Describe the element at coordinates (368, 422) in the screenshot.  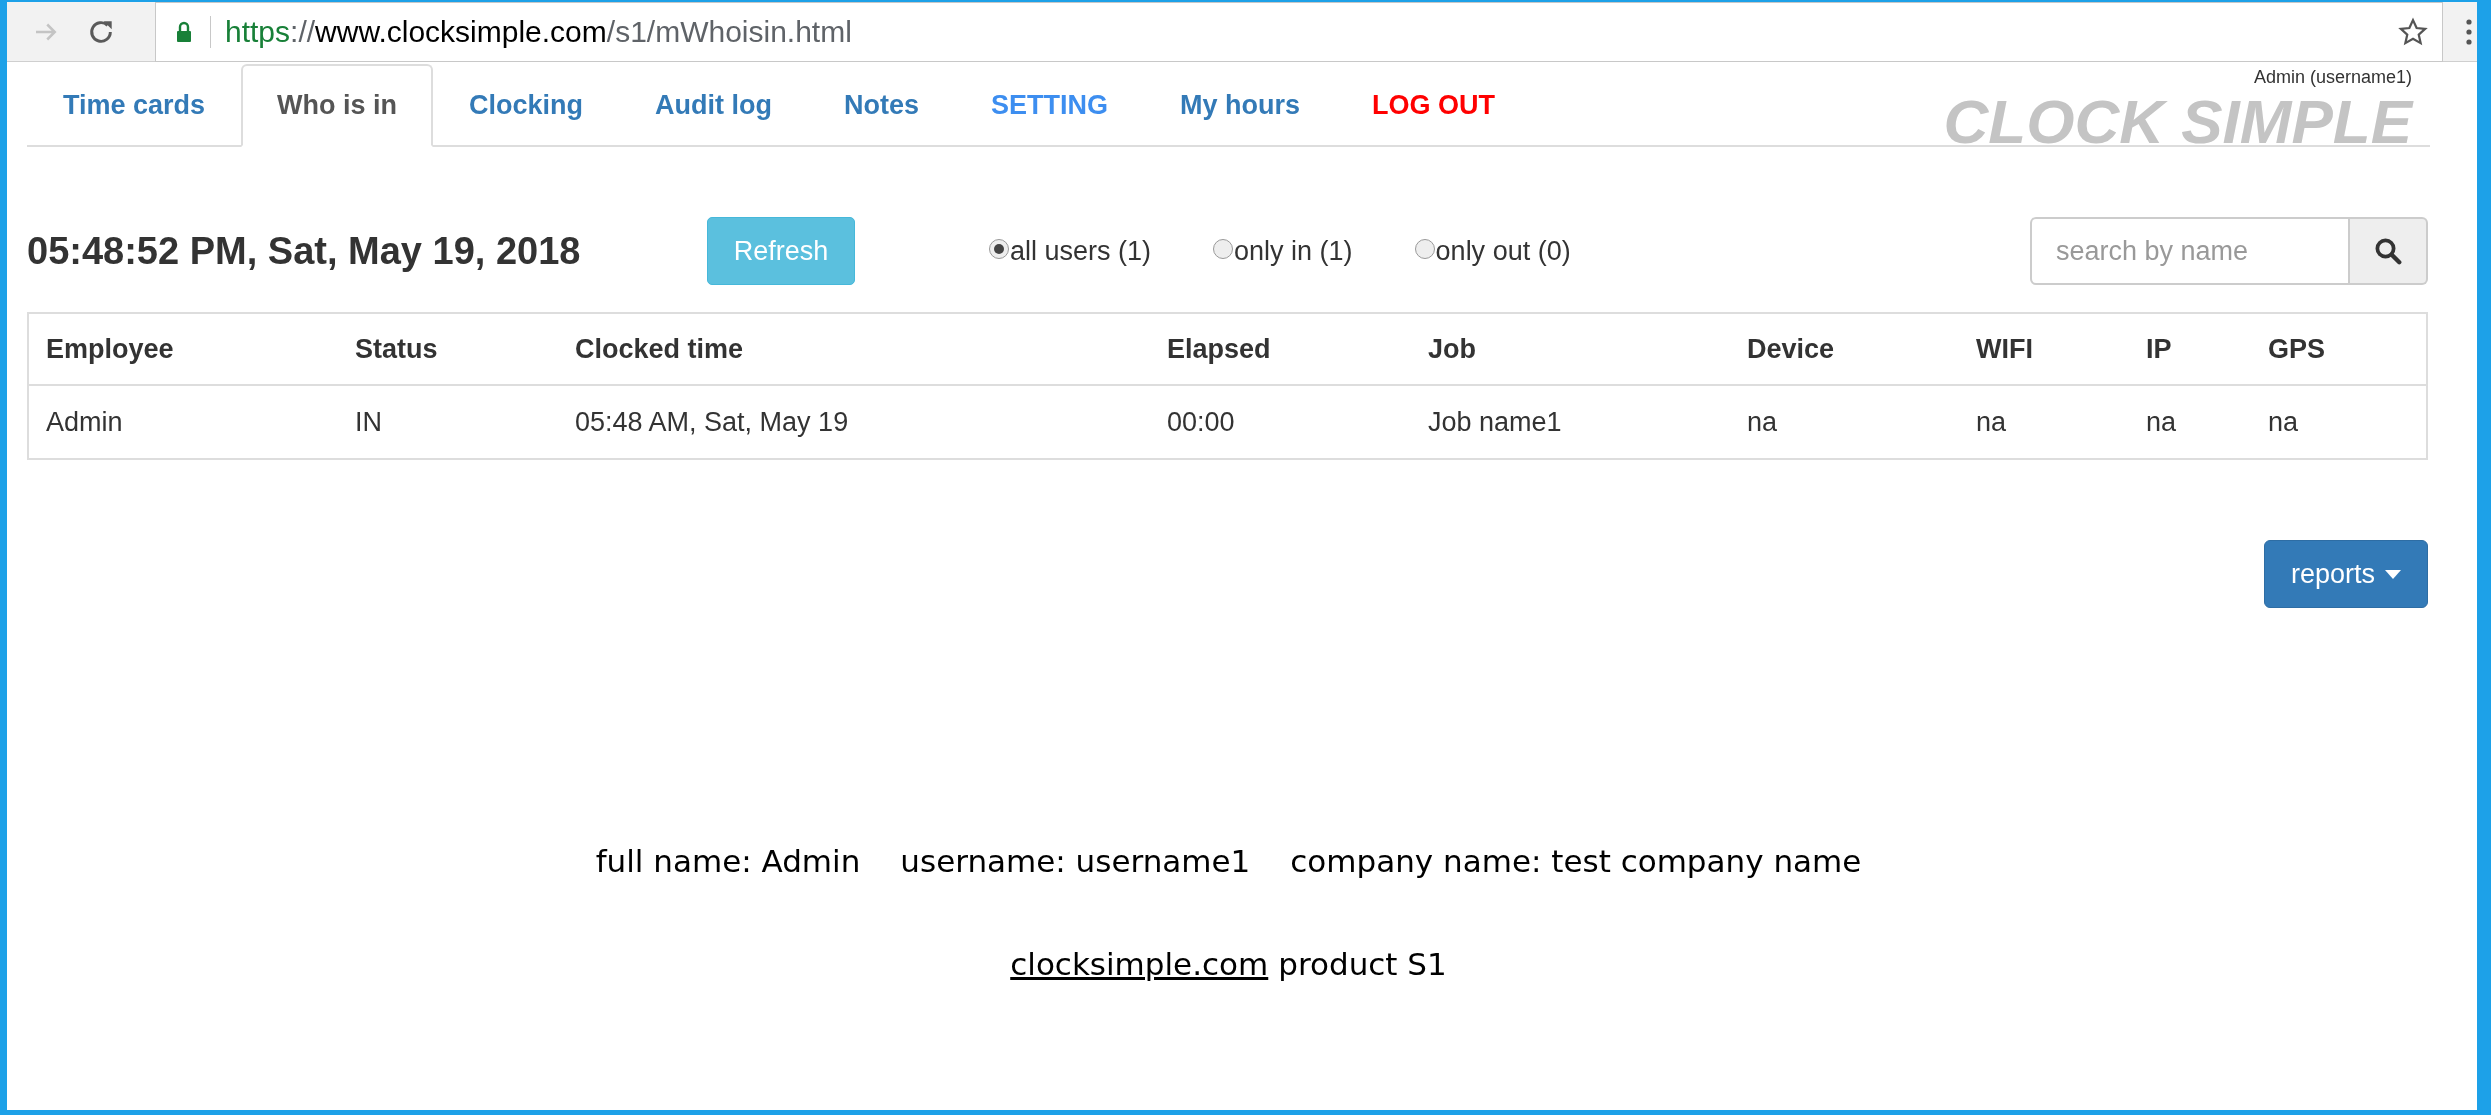
I see `table-cell-text: IN` at that location.